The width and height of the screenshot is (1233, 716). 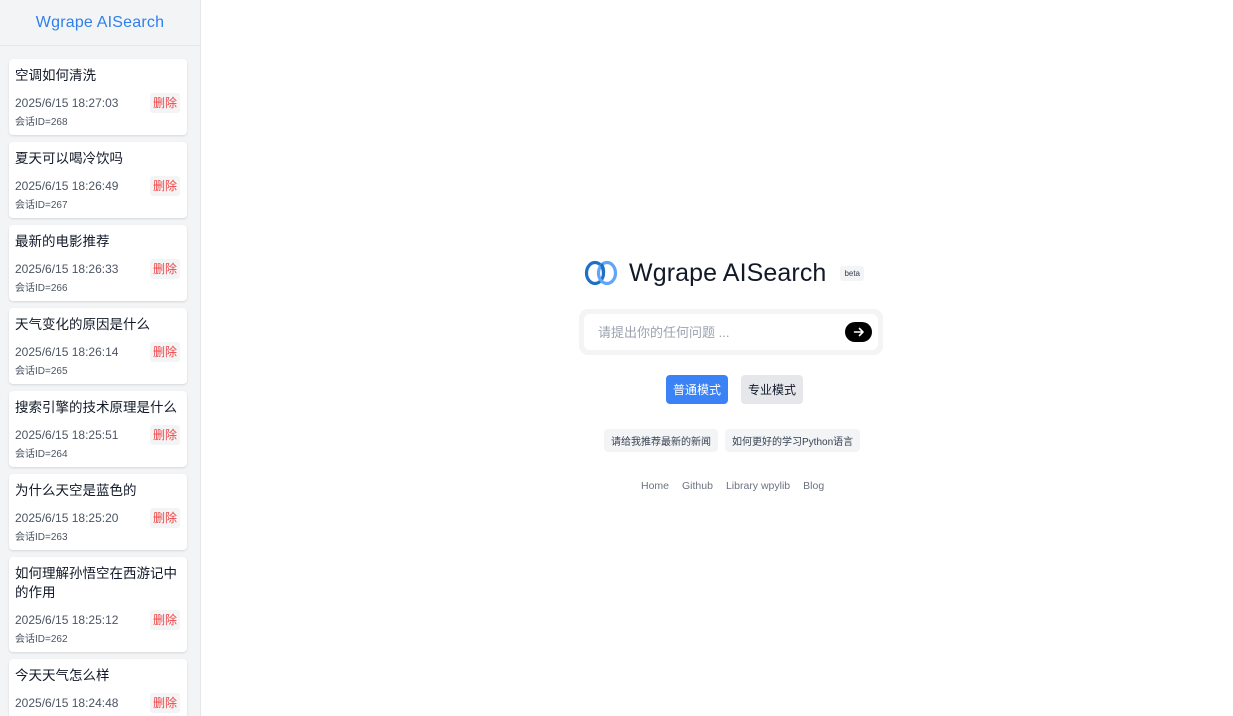 I want to click on mode-switch: 普通模式 专业模式, so click(x=735, y=389).